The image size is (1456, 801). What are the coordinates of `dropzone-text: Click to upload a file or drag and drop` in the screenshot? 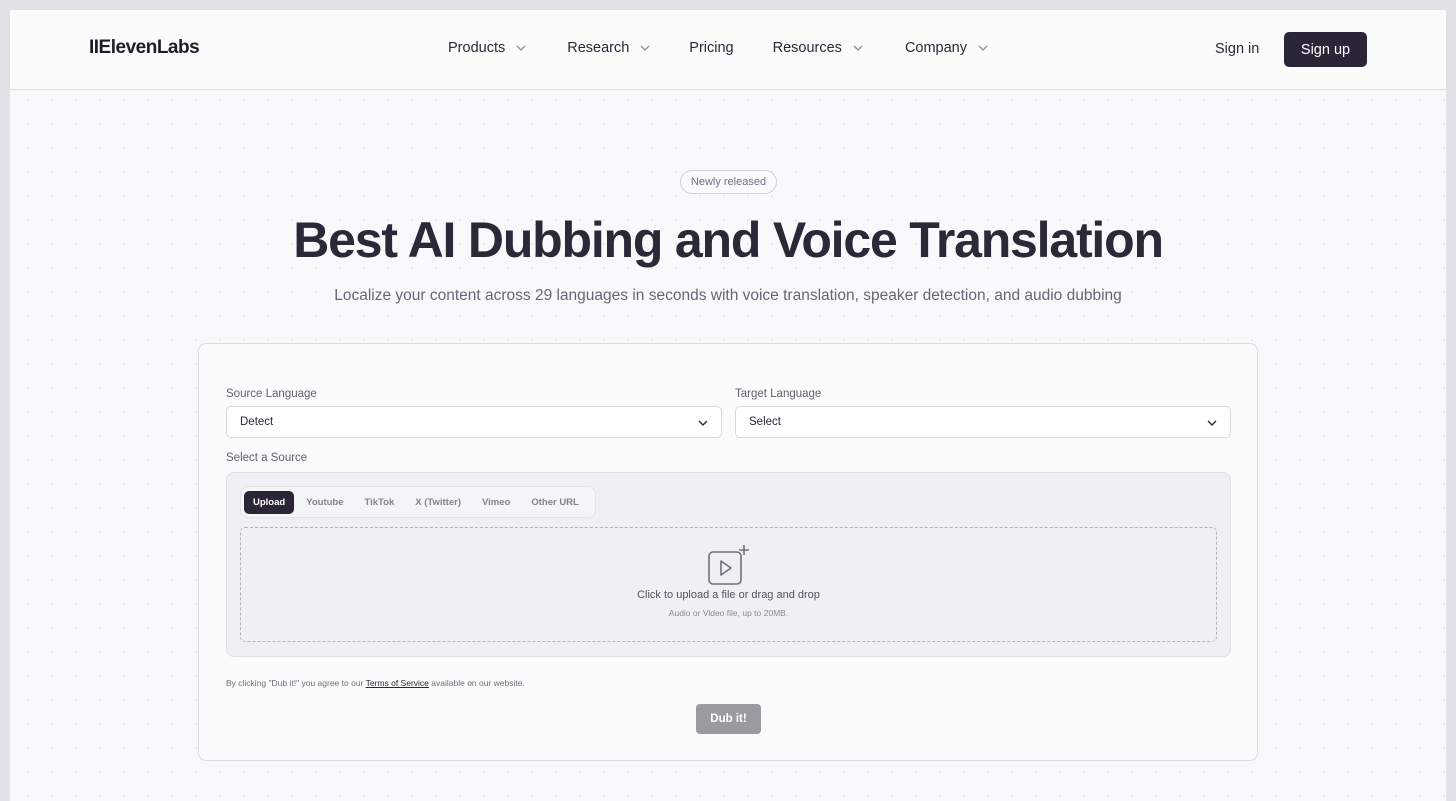 It's located at (728, 595).